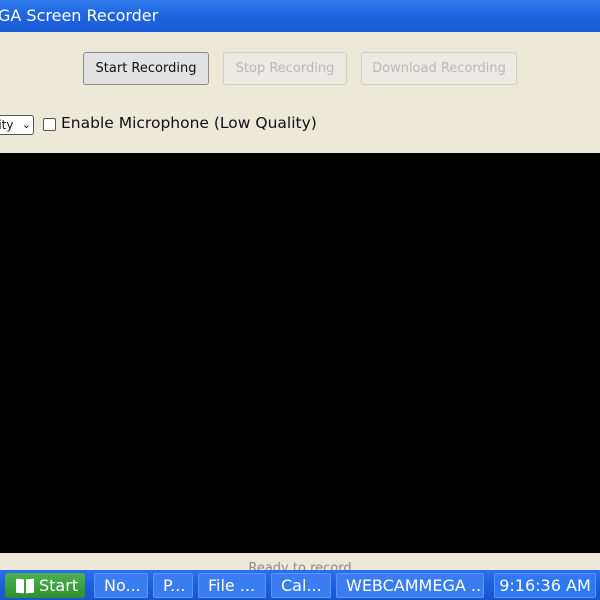 The width and height of the screenshot is (600, 600). Describe the element at coordinates (49, 124) in the screenshot. I see `microphone-checkbox` at that location.